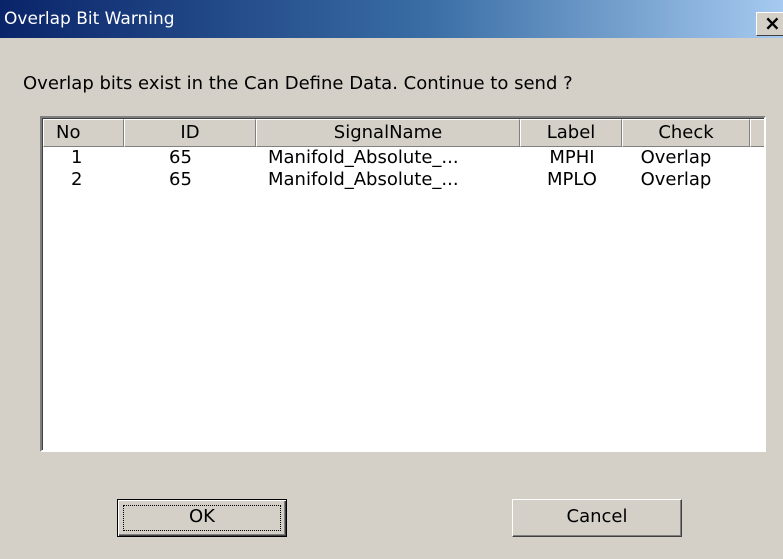 The height and width of the screenshot is (559, 783). I want to click on ok-button-label: OK, so click(202, 516).